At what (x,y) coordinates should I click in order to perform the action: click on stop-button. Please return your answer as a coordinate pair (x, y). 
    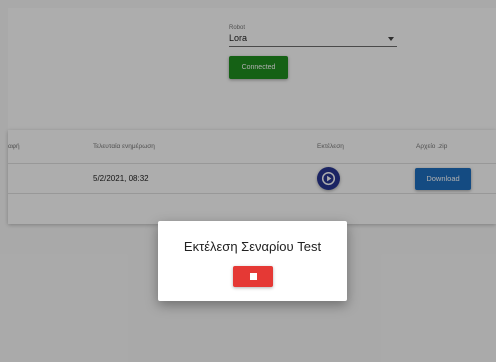
    Looking at the image, I should click on (253, 276).